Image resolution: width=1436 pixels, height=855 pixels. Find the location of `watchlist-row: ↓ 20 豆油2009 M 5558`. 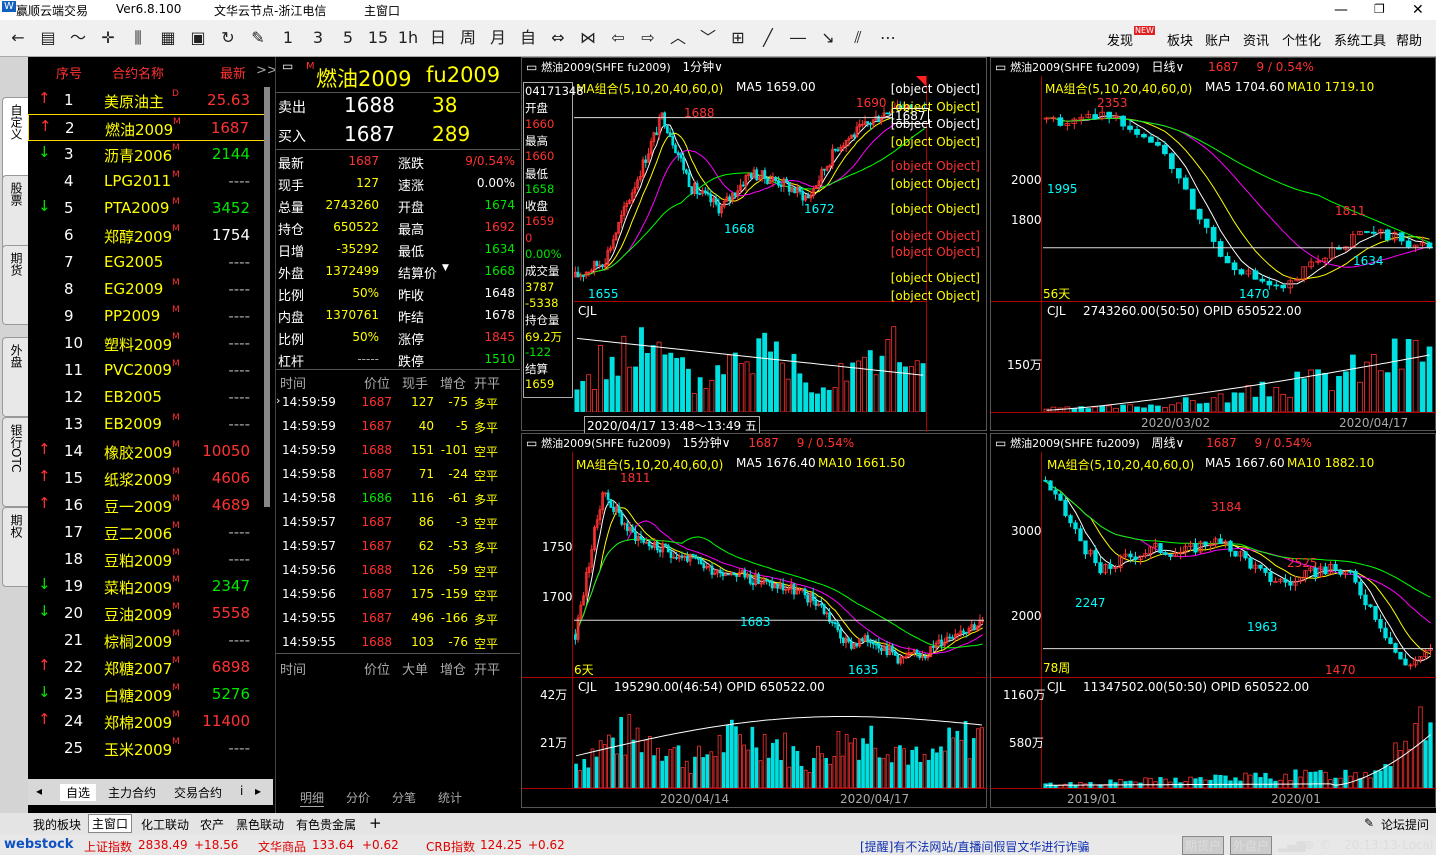

watchlist-row: ↓ 20 豆油2009 M 5558 is located at coordinates (148, 613).